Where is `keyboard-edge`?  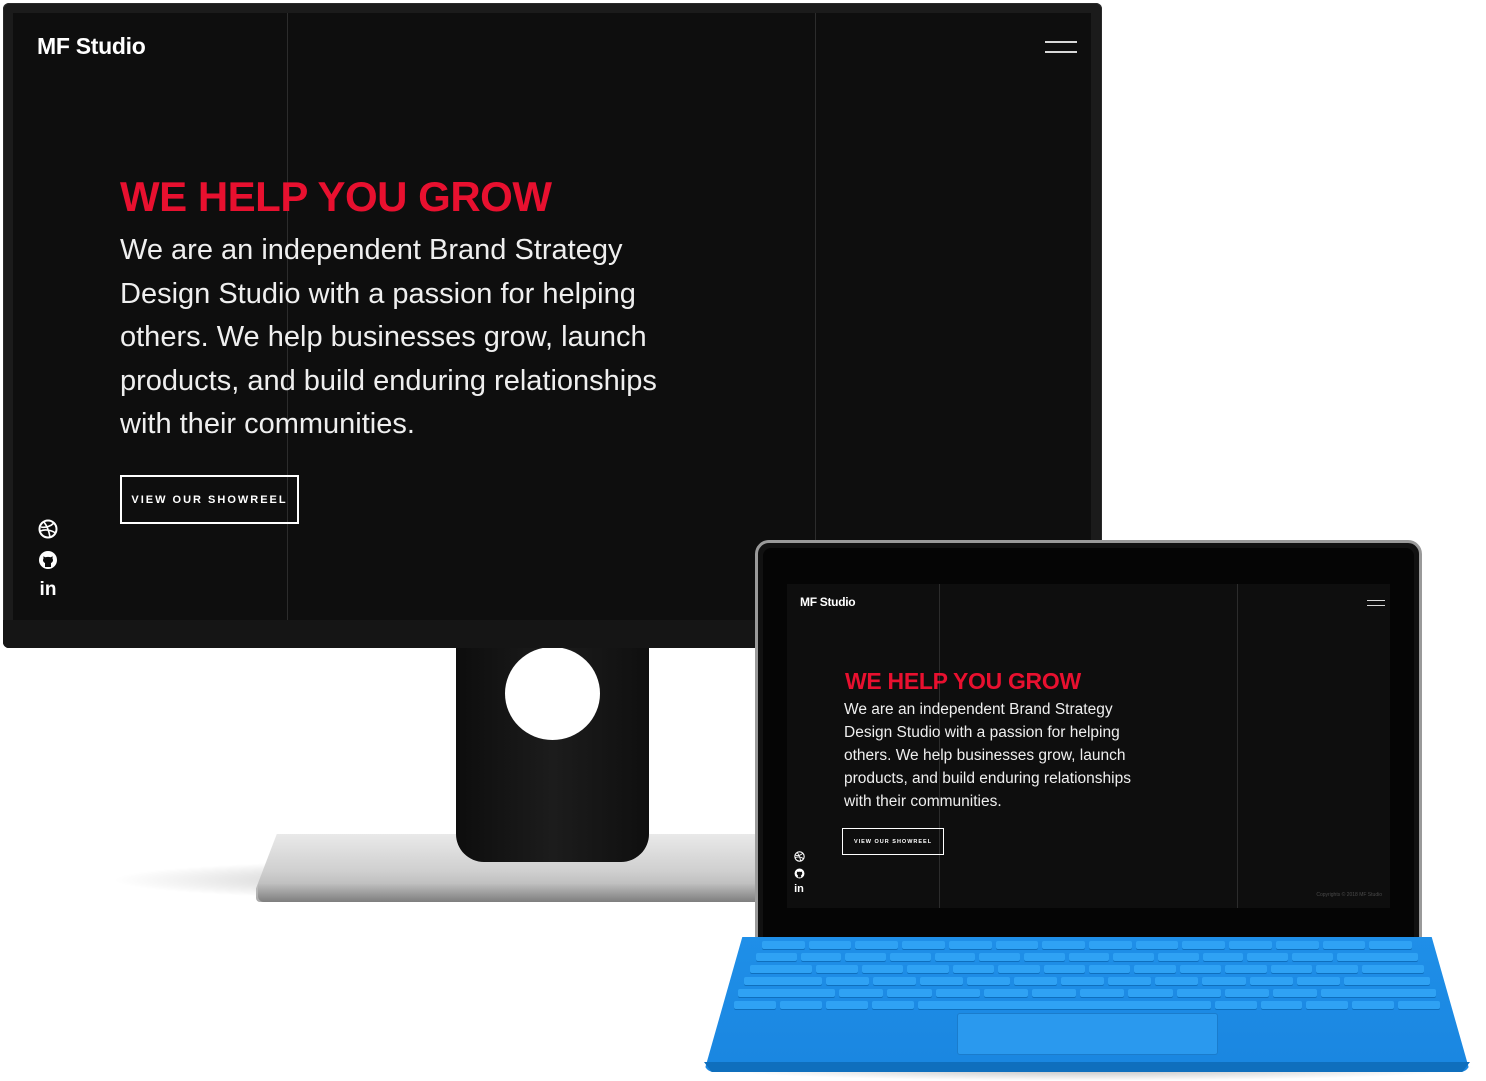 keyboard-edge is located at coordinates (1087, 1067).